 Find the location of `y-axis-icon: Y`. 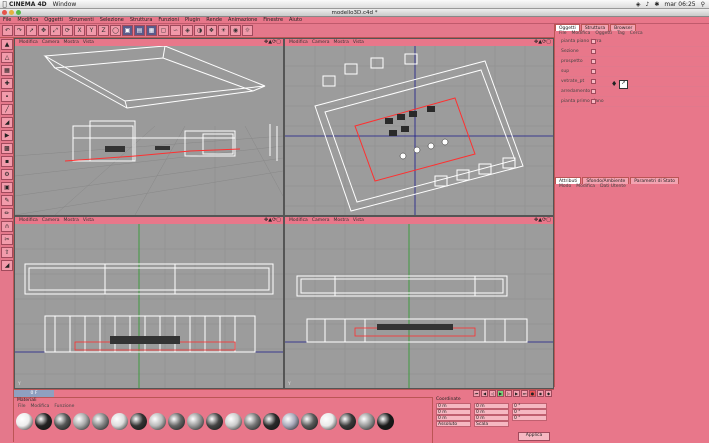

y-axis-icon: Y is located at coordinates (91, 30).